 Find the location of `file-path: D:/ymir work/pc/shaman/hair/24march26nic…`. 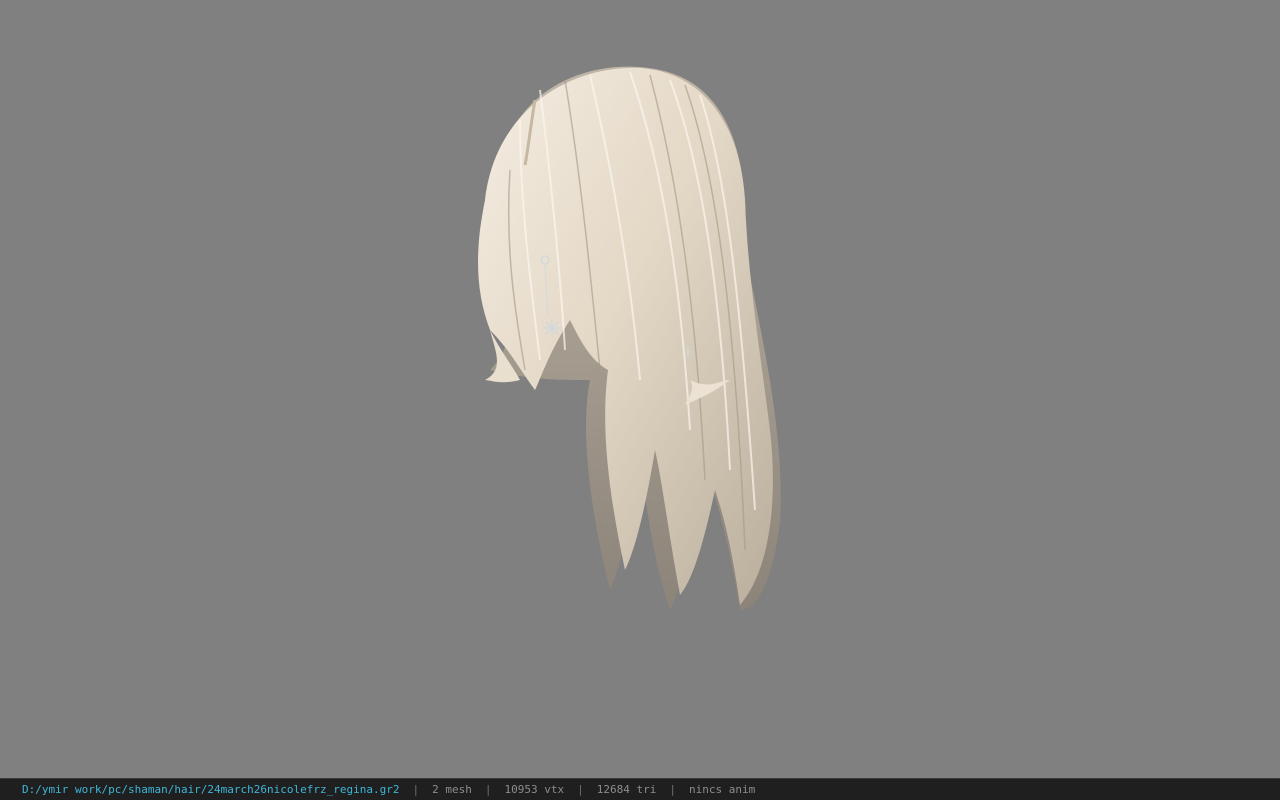

file-path: D:/ymir work/pc/shaman/hair/24march26nic… is located at coordinates (211, 789).